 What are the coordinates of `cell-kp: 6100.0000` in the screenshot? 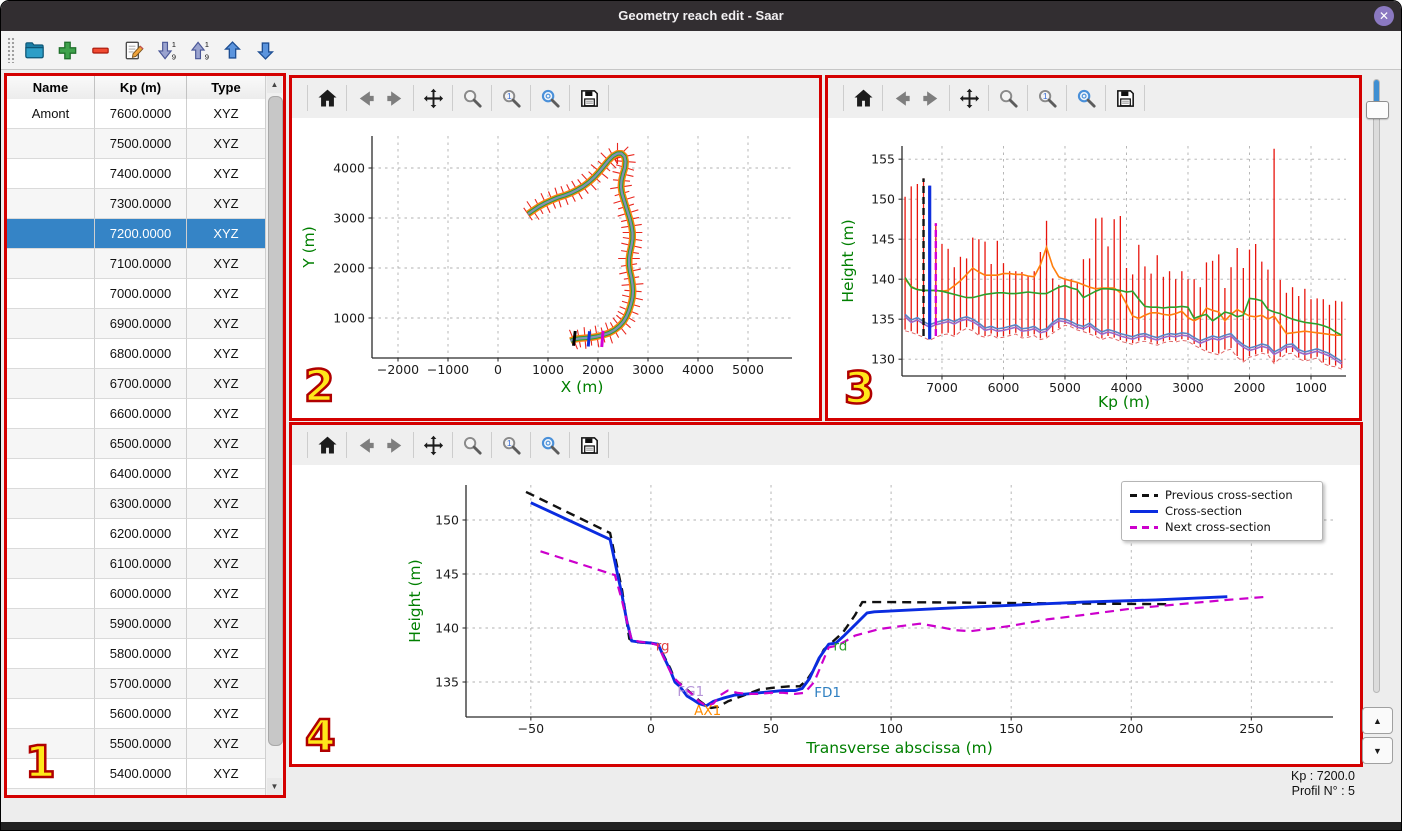 It's located at (141, 564).